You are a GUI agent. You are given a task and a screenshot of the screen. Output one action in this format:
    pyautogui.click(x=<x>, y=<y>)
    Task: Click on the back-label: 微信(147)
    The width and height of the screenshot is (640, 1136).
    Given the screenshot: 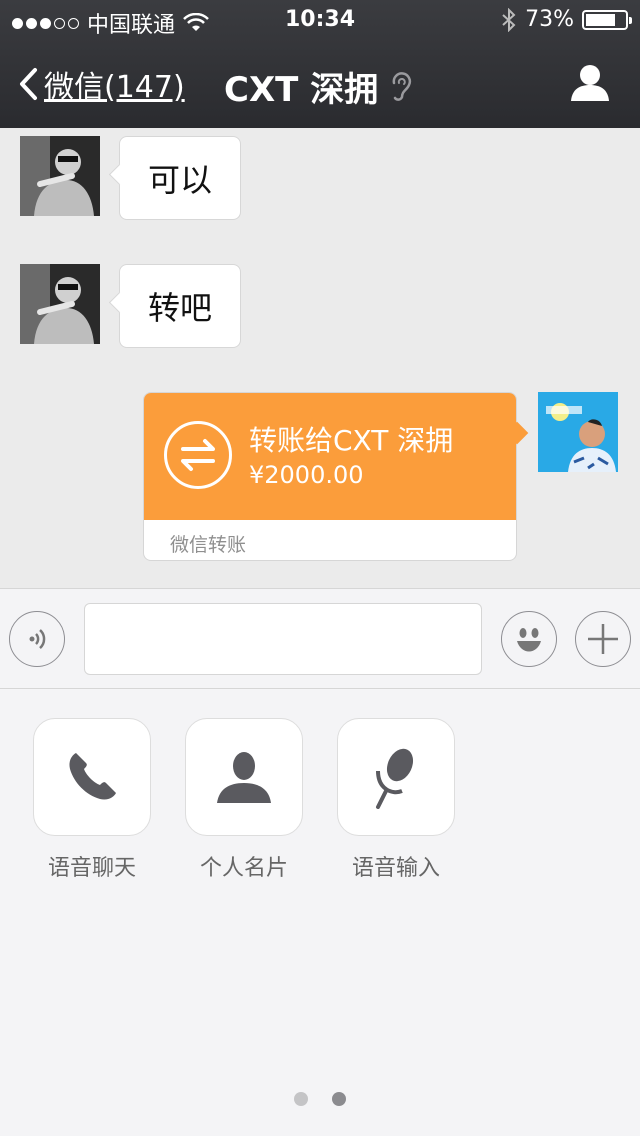 What is the action you would take?
    pyautogui.click(x=114, y=87)
    